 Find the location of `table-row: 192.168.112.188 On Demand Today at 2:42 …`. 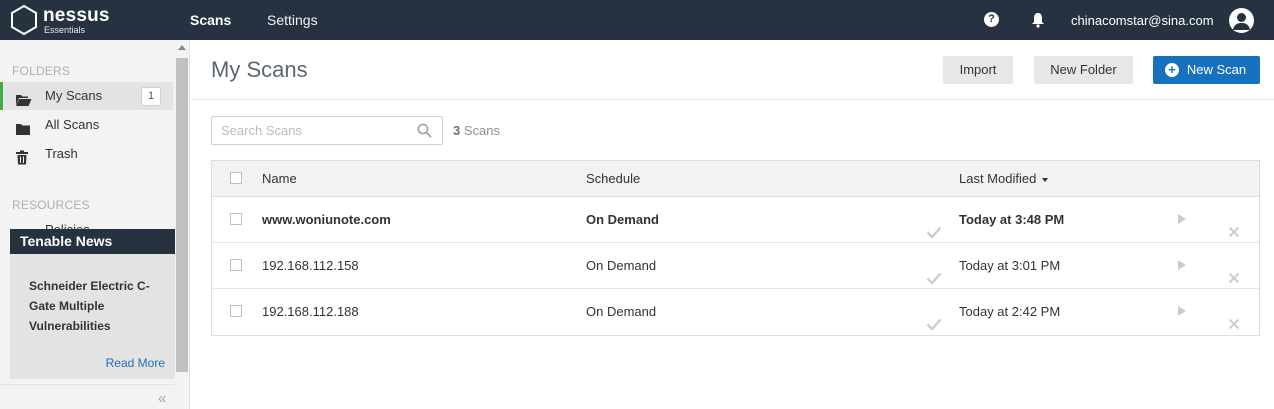

table-row: 192.168.112.188 On Demand Today at 2:42 … is located at coordinates (735, 312).